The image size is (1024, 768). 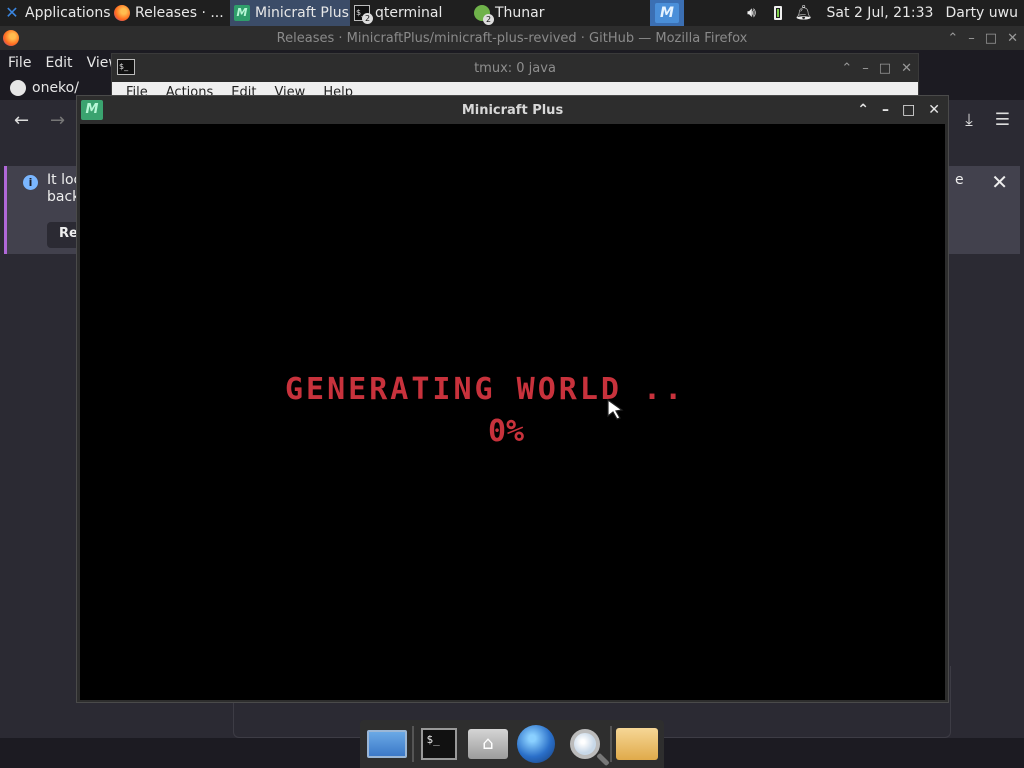 I want to click on dock-show-desktop, so click(x=387, y=744).